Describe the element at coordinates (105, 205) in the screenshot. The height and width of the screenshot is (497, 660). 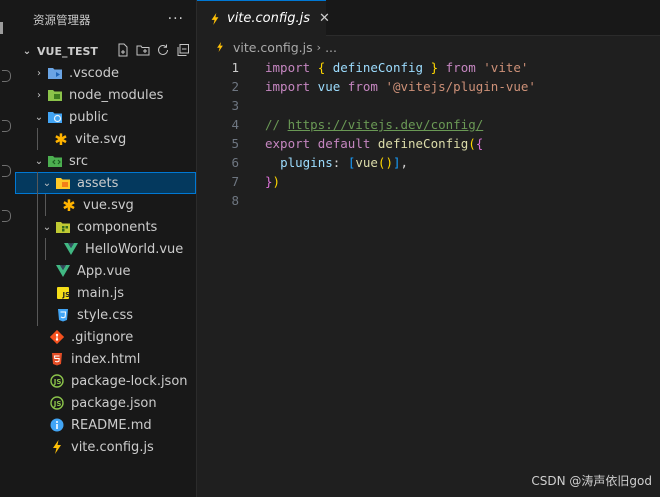
I see `tree-item-vue-svg: ✱ vue.svg` at that location.